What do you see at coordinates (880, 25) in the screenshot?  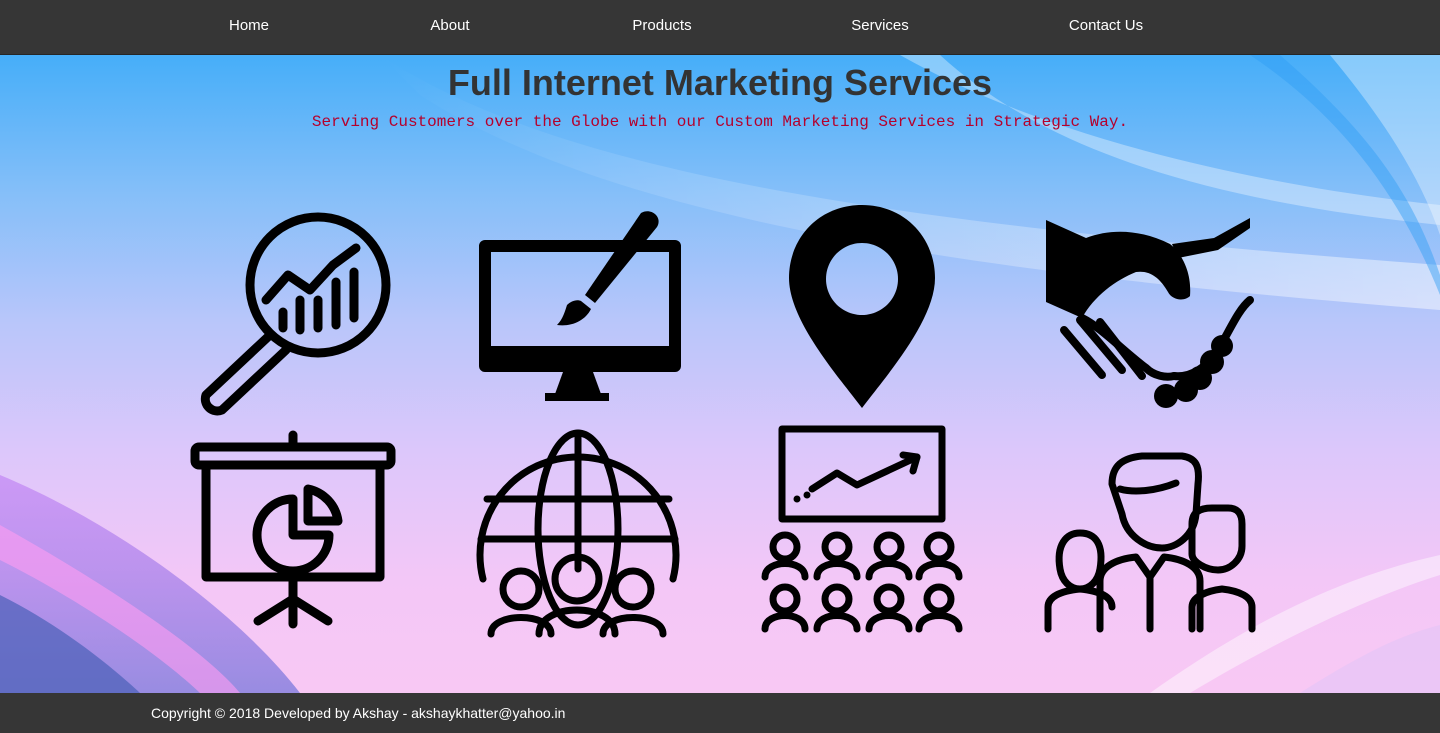 I see `nav-services-link: Services` at bounding box center [880, 25].